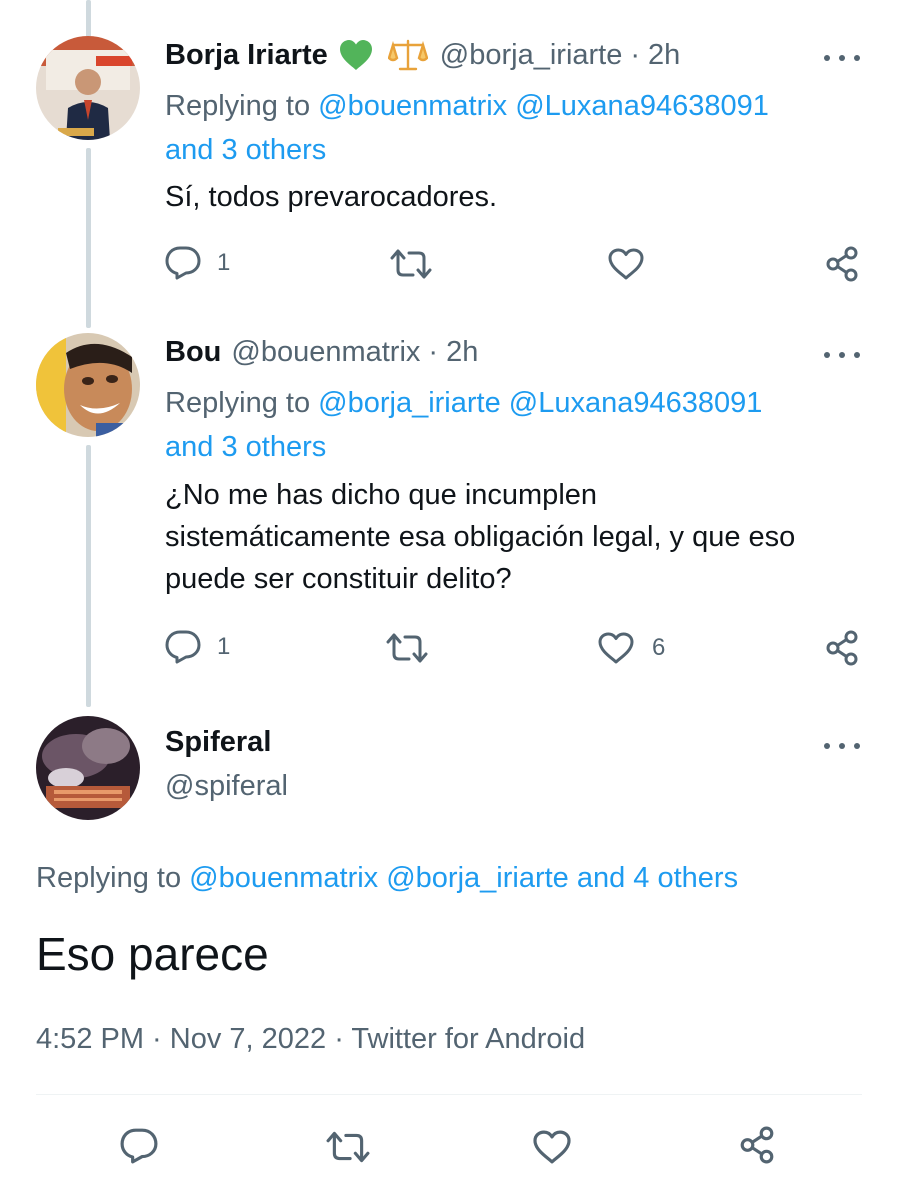 The height and width of the screenshot is (1200, 898). I want to click on display-name: Spiferal, so click(218, 742).